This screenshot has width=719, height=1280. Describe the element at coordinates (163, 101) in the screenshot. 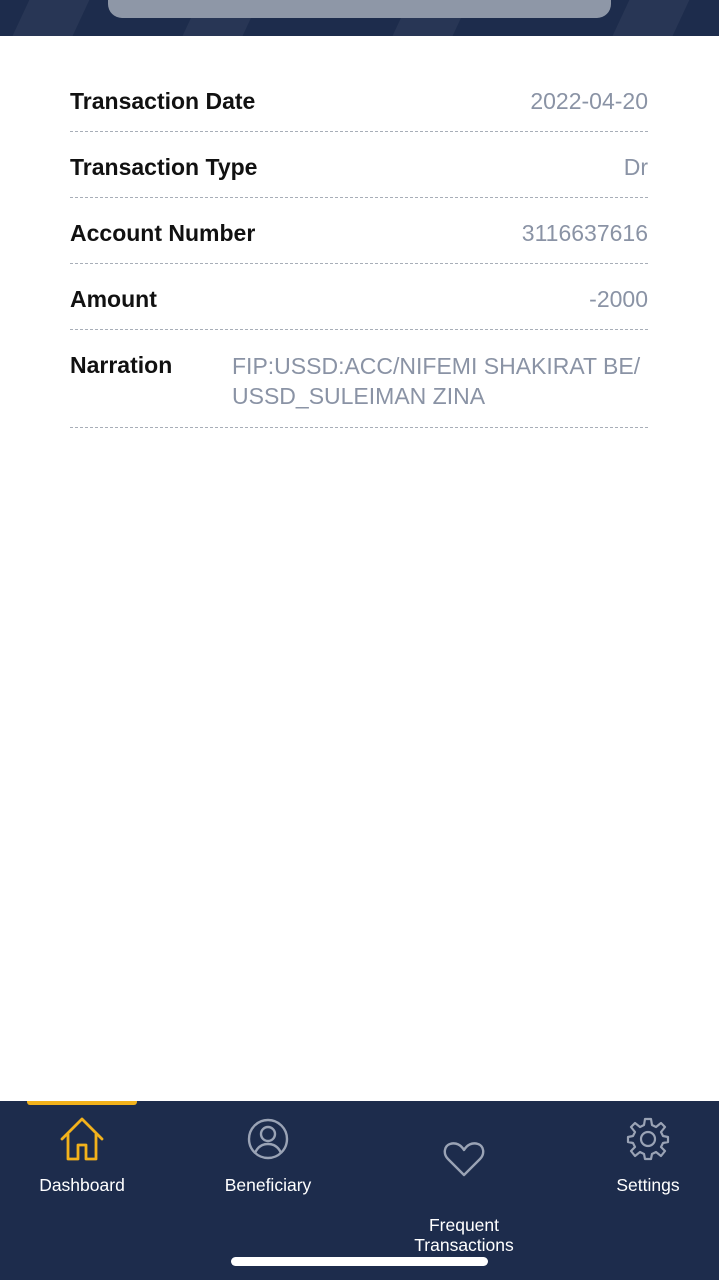

I see `detail-label: Transaction Date` at that location.